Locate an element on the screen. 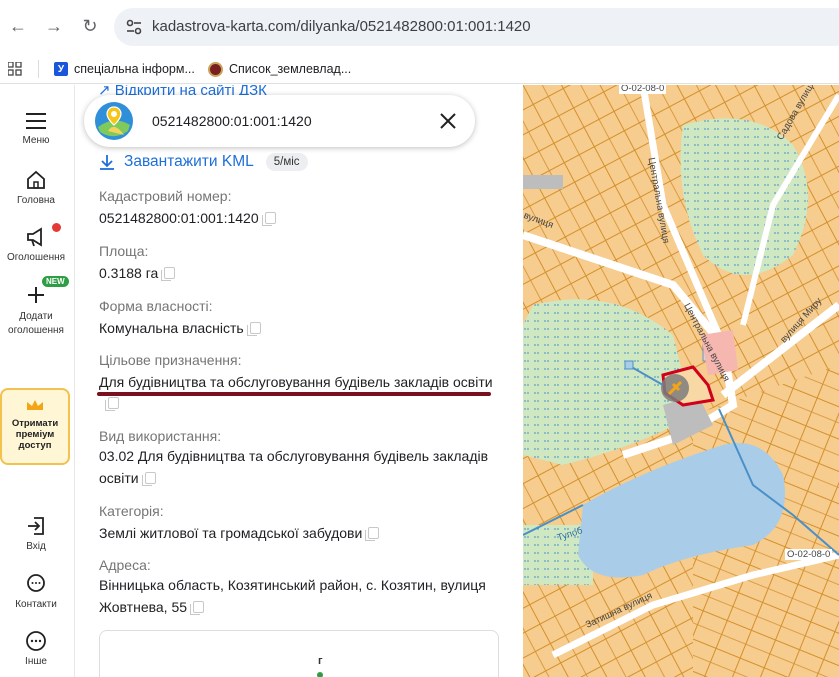  megaphone-icon is located at coordinates (34, 237).